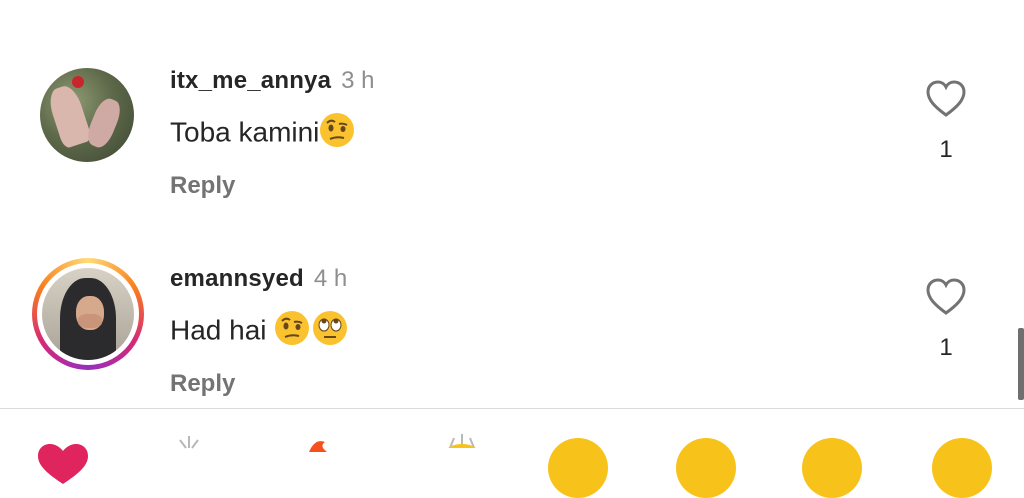  I want to click on divider, so click(512, 408).